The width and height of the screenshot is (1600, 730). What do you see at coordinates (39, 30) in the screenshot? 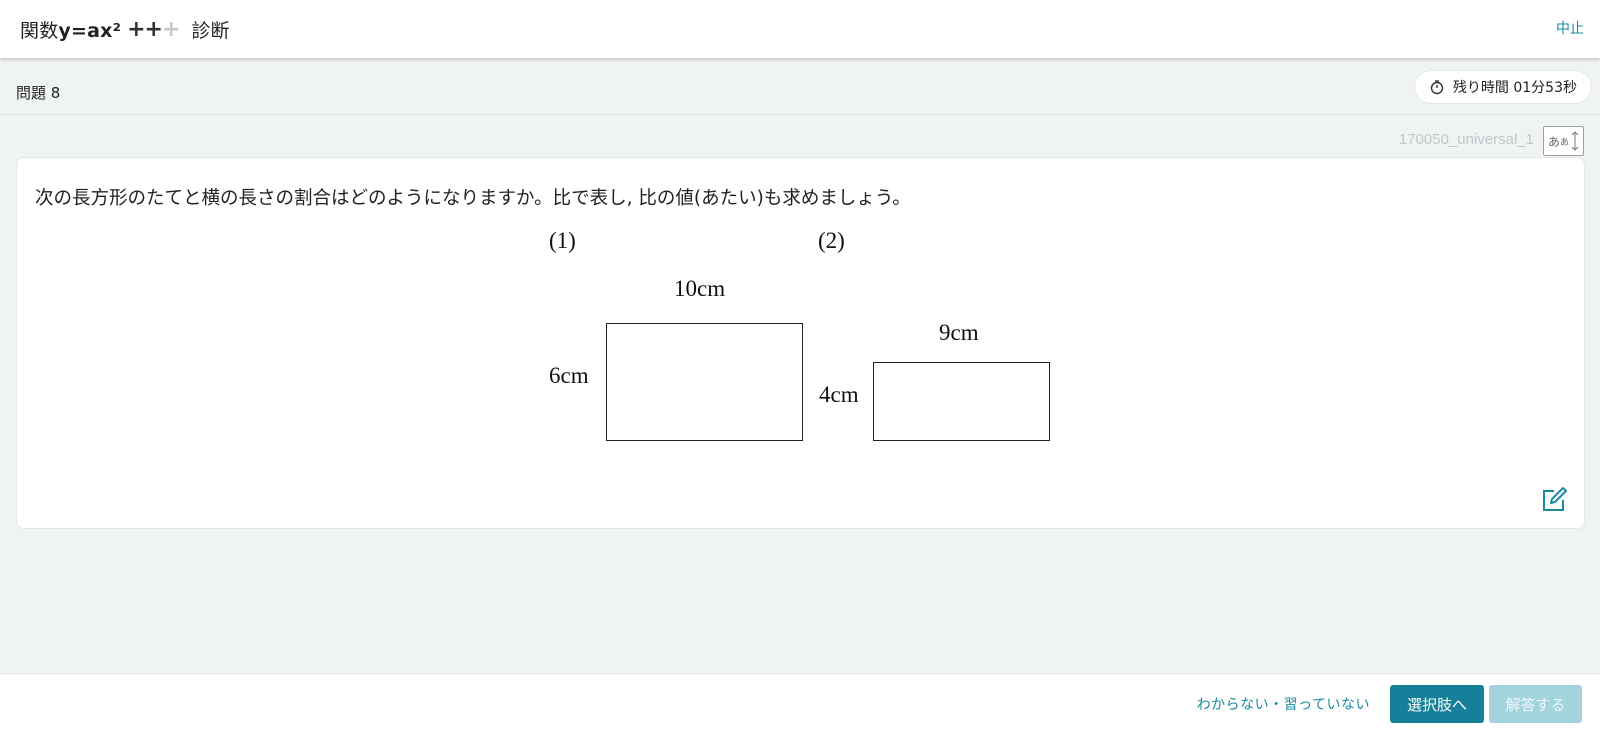
I see `title-prefix: 関数` at bounding box center [39, 30].